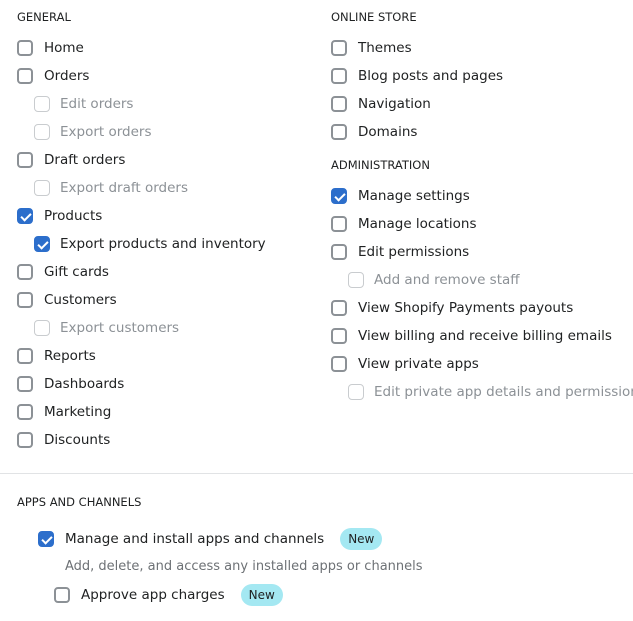 The height and width of the screenshot is (621, 633). What do you see at coordinates (482, 104) in the screenshot?
I see `permission-row: Navigation` at bounding box center [482, 104].